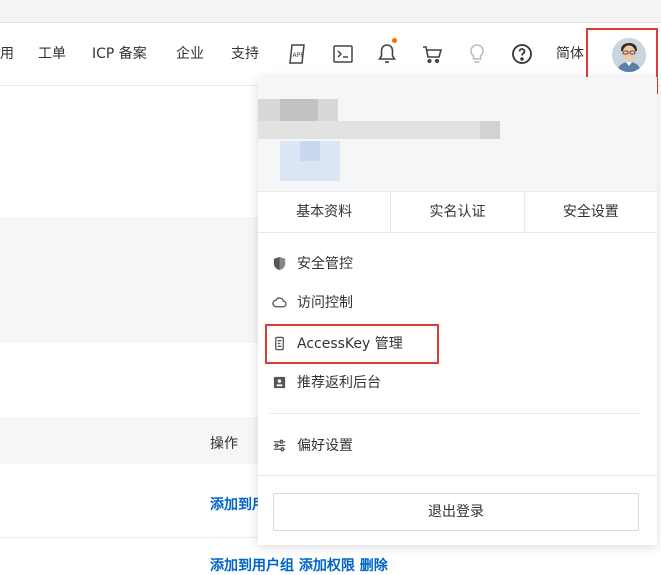 The height and width of the screenshot is (575, 661). I want to click on menu-item-access-control: 访问控制, so click(312, 302).